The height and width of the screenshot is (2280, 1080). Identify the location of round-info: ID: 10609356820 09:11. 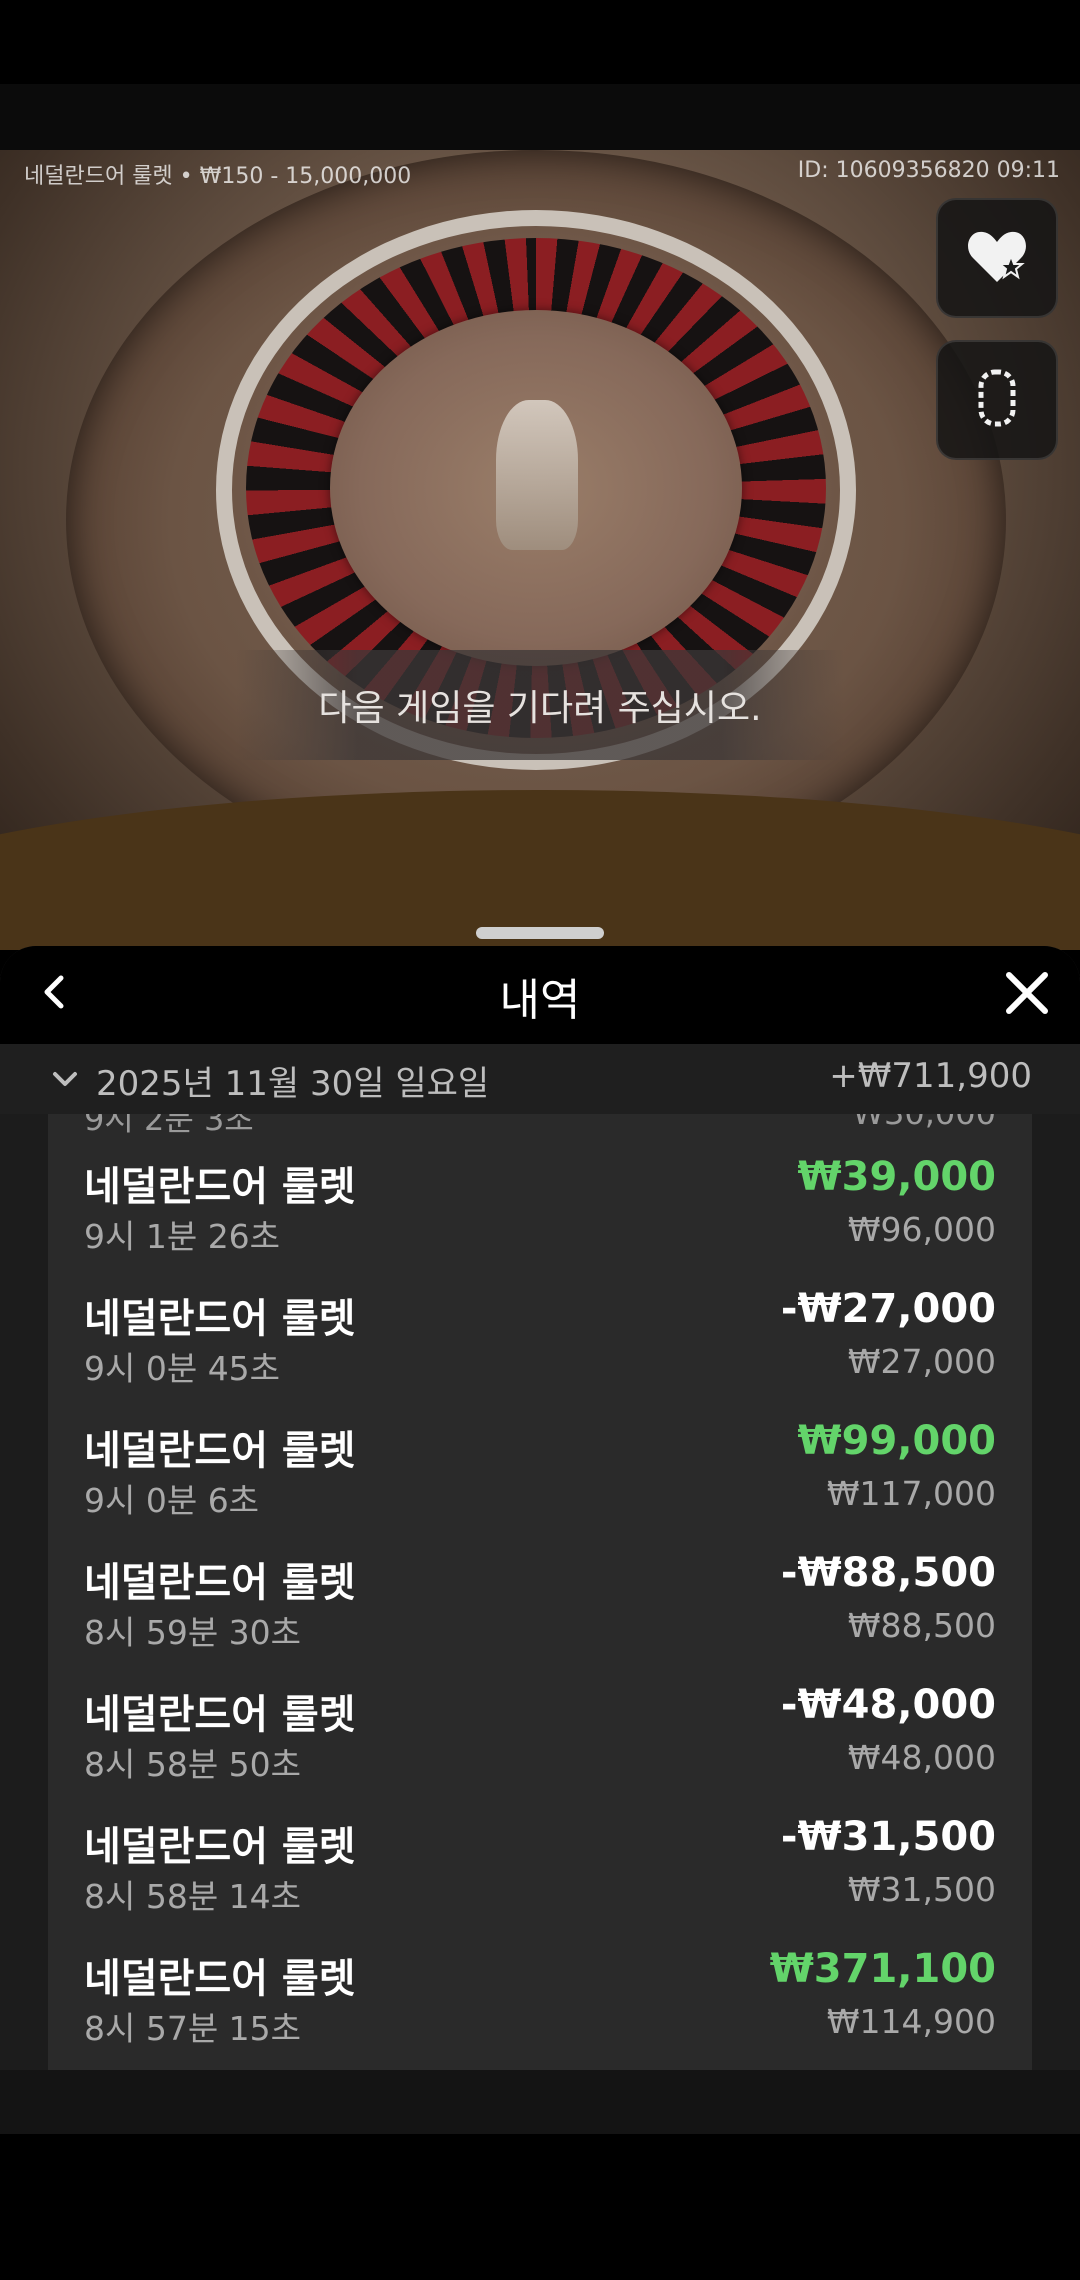
(928, 170).